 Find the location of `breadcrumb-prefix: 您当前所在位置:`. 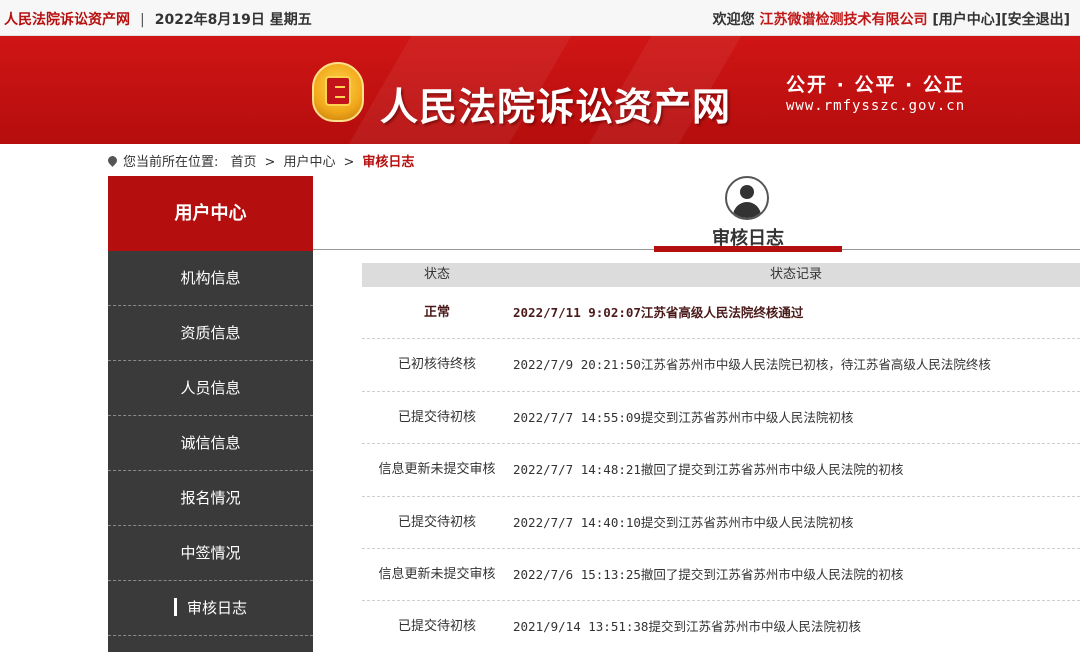

breadcrumb-prefix: 您当前所在位置: is located at coordinates (171, 162).